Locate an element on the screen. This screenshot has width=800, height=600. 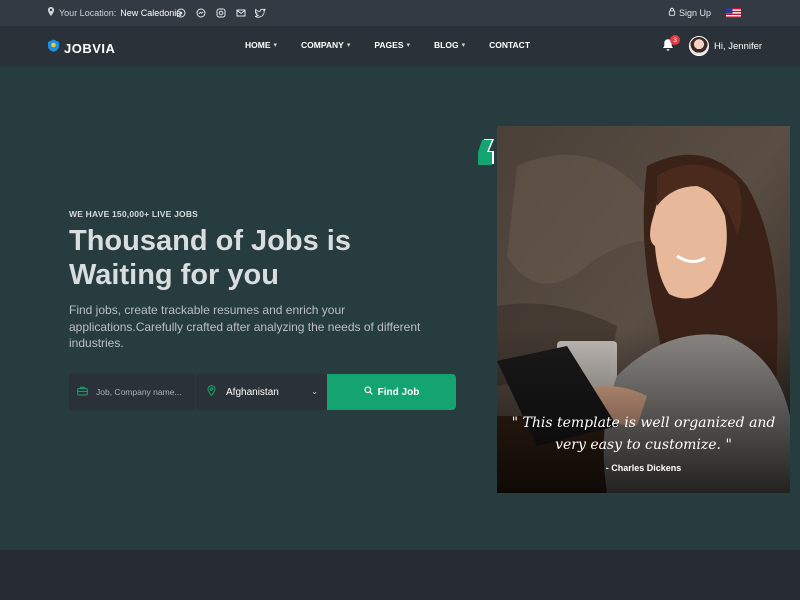
job-search-form: Afghanistan ⌄ Find Job is located at coordinates (262, 392).